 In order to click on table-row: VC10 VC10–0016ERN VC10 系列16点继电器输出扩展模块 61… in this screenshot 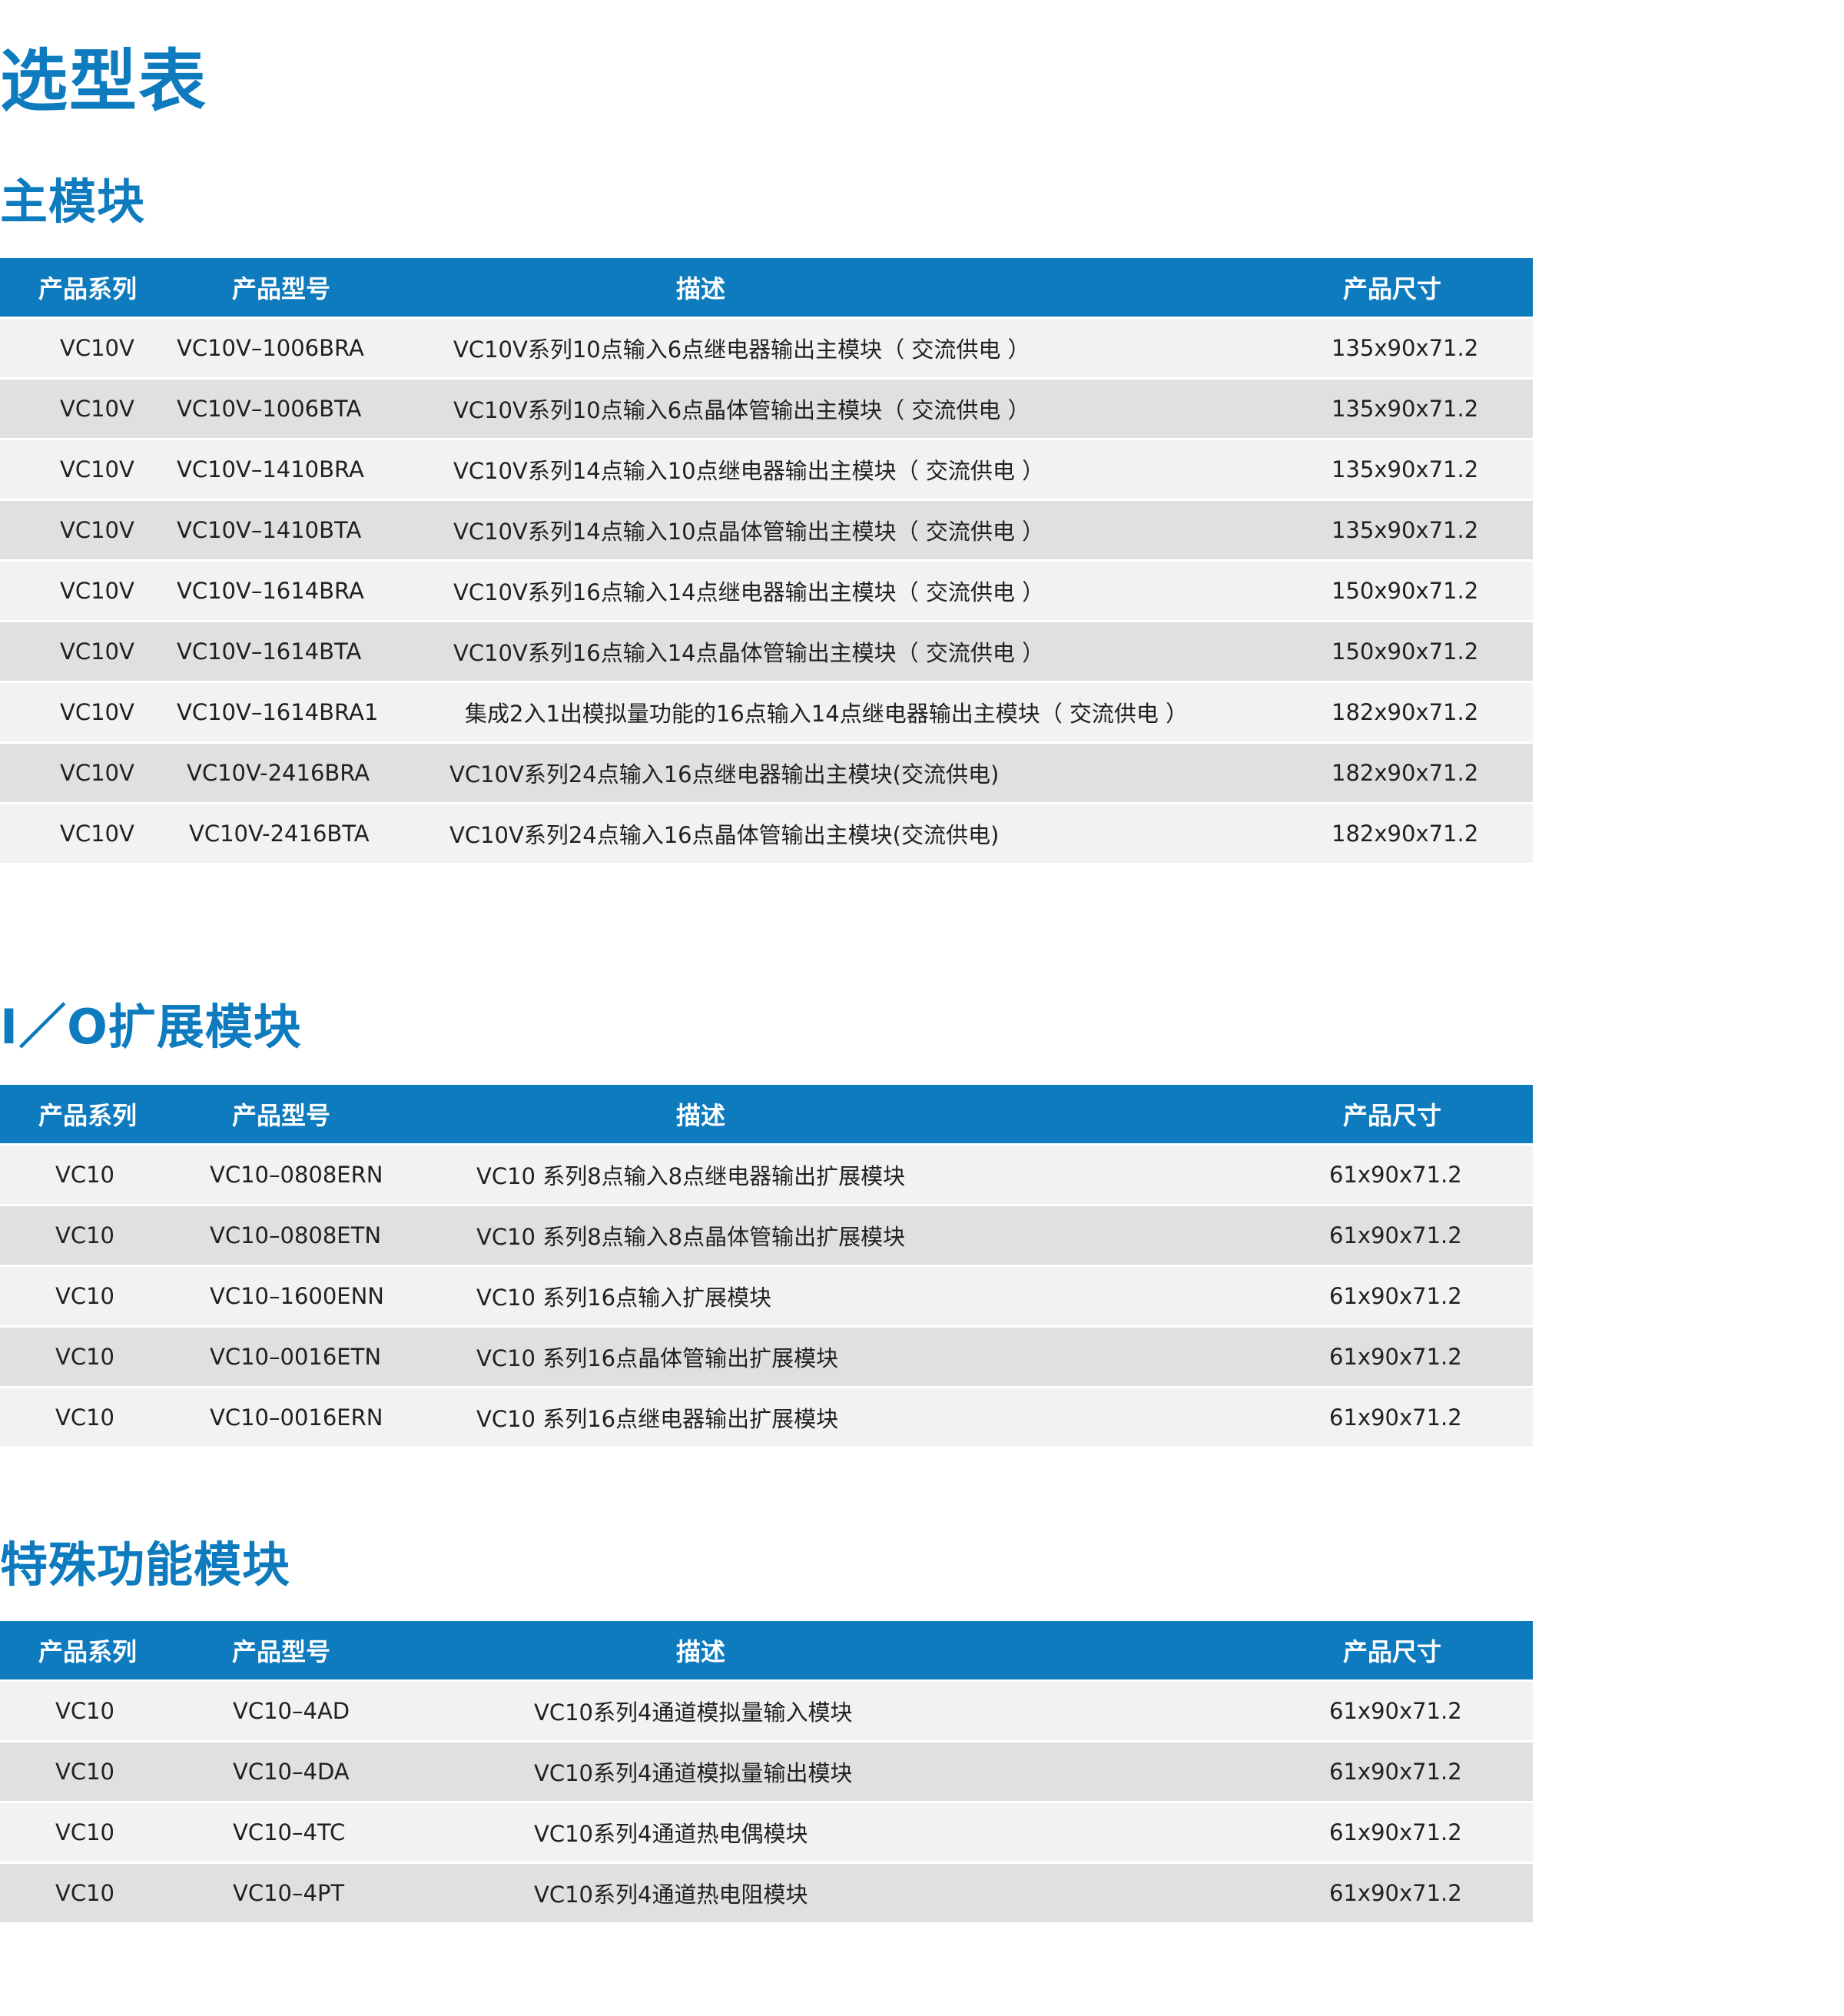, I will do `click(766, 1417)`.